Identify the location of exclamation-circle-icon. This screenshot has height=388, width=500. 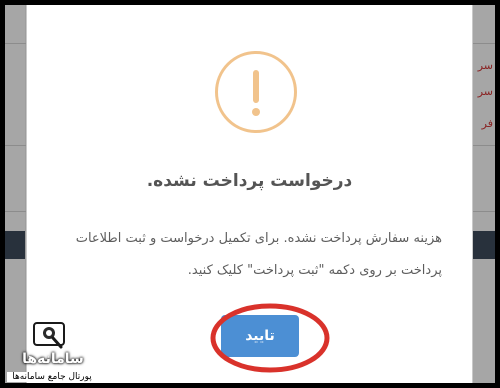
(256, 92).